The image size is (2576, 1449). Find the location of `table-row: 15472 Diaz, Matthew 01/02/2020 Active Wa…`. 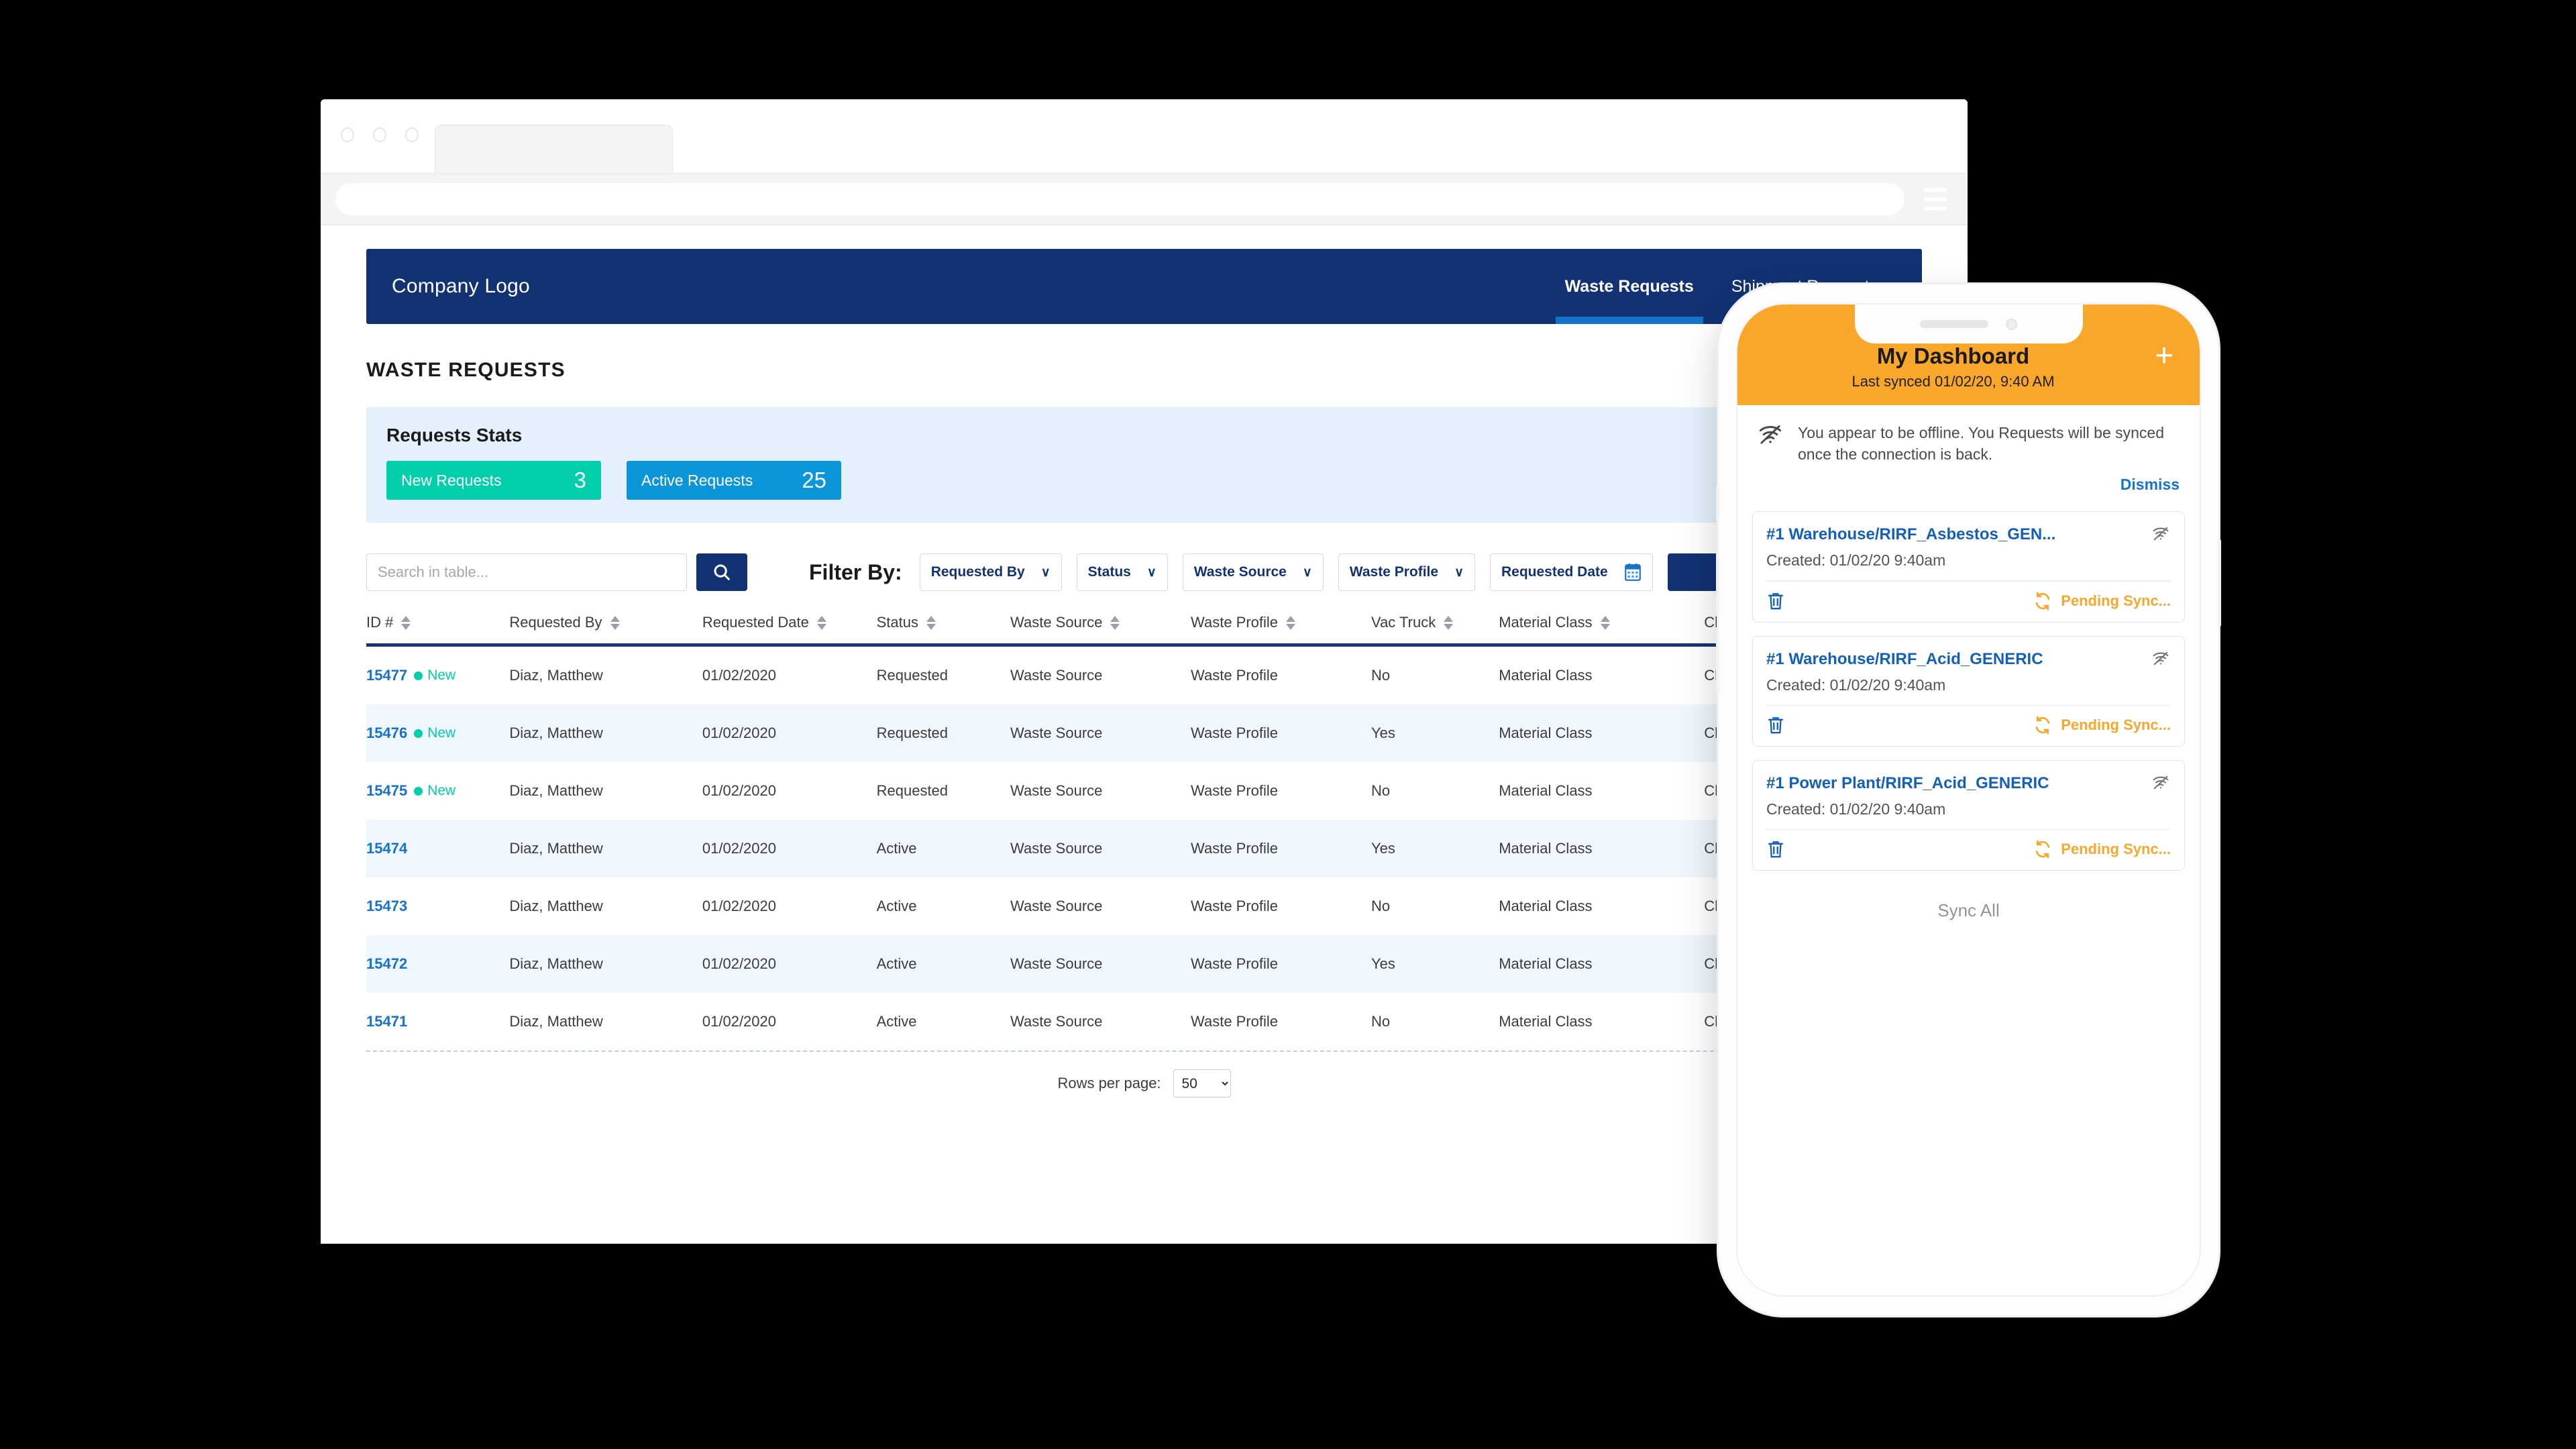

table-row: 15472 Diaz, Matthew 01/02/2020 Active Wa… is located at coordinates (1144, 964).